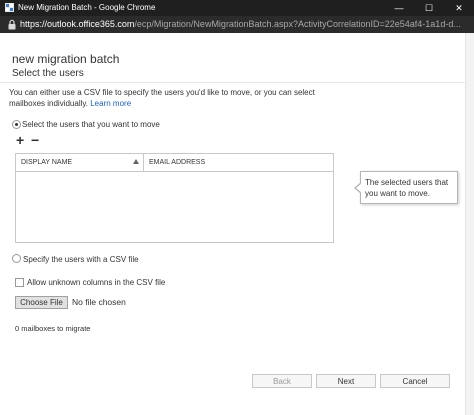 The image size is (474, 415). What do you see at coordinates (469, 224) in the screenshot?
I see `vertical-scrollbar` at bounding box center [469, 224].